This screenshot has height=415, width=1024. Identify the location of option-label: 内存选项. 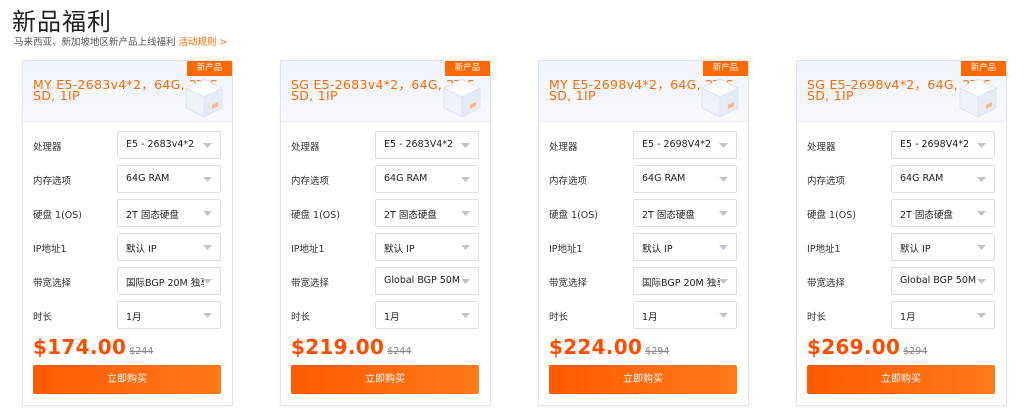
(826, 181).